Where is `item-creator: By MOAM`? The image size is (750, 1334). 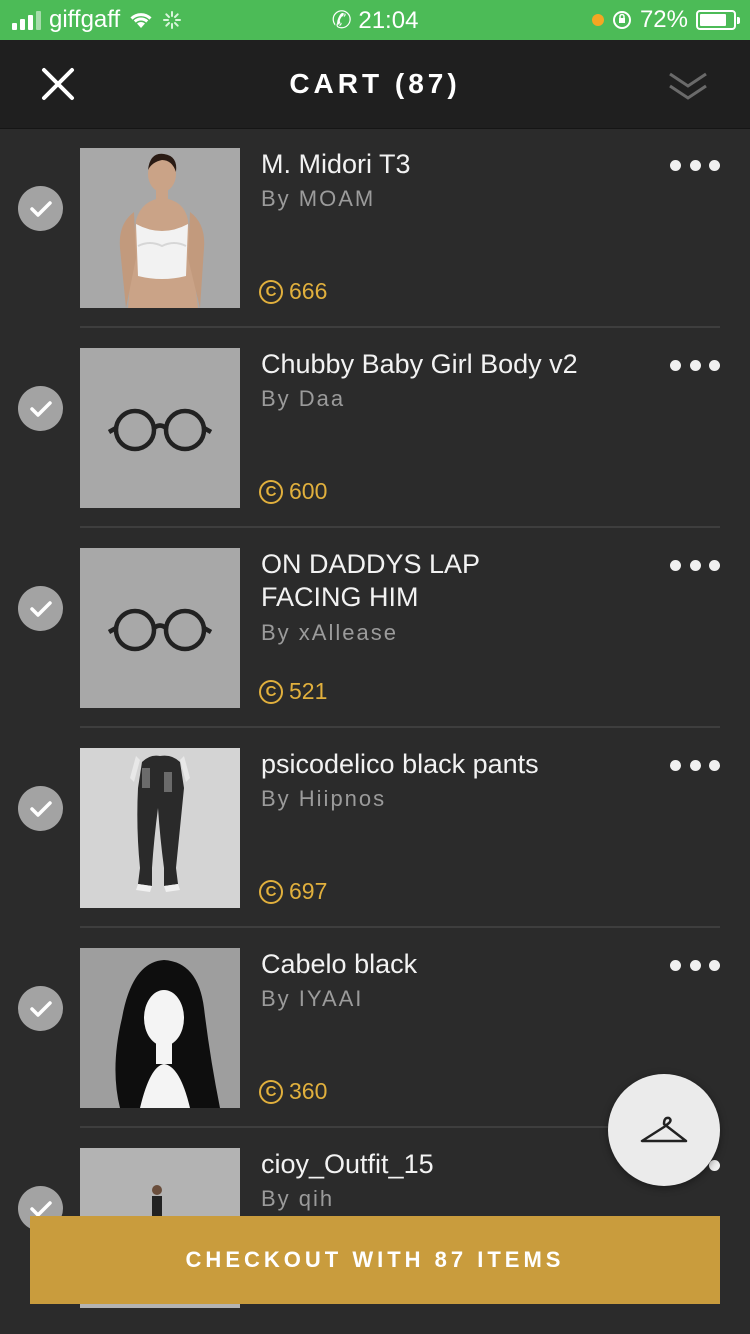 item-creator: By MOAM is located at coordinates (318, 198).